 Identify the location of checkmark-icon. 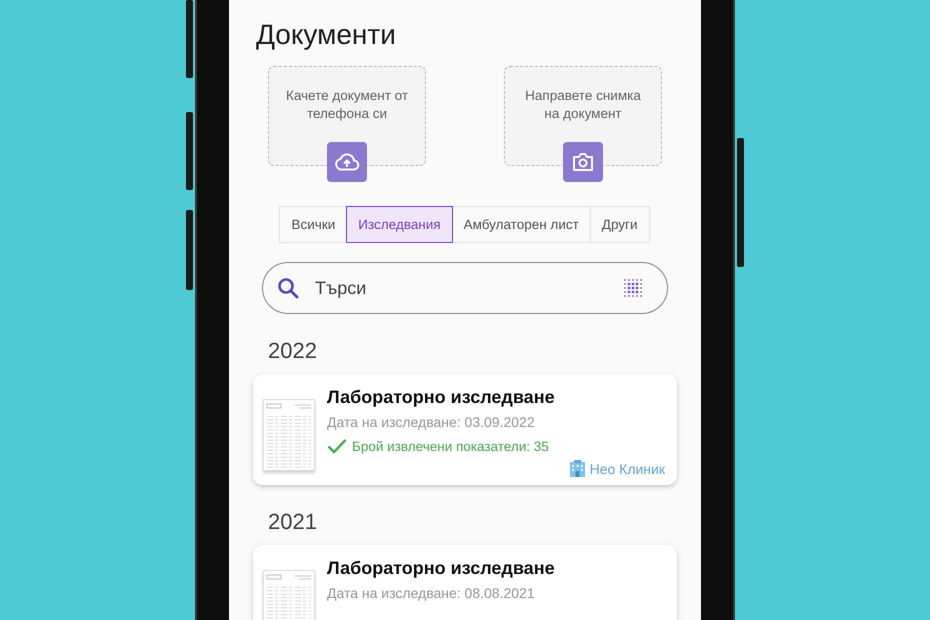
(337, 446).